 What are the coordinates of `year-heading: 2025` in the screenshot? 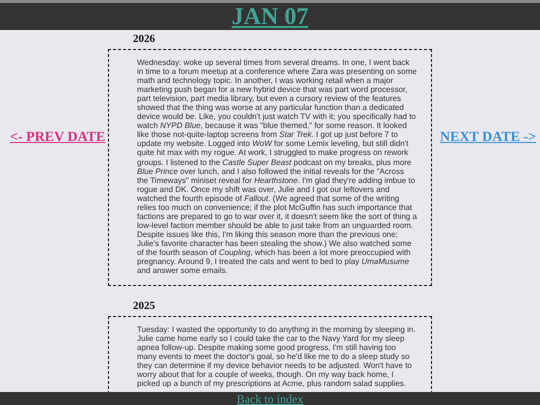 It's located at (144, 306).